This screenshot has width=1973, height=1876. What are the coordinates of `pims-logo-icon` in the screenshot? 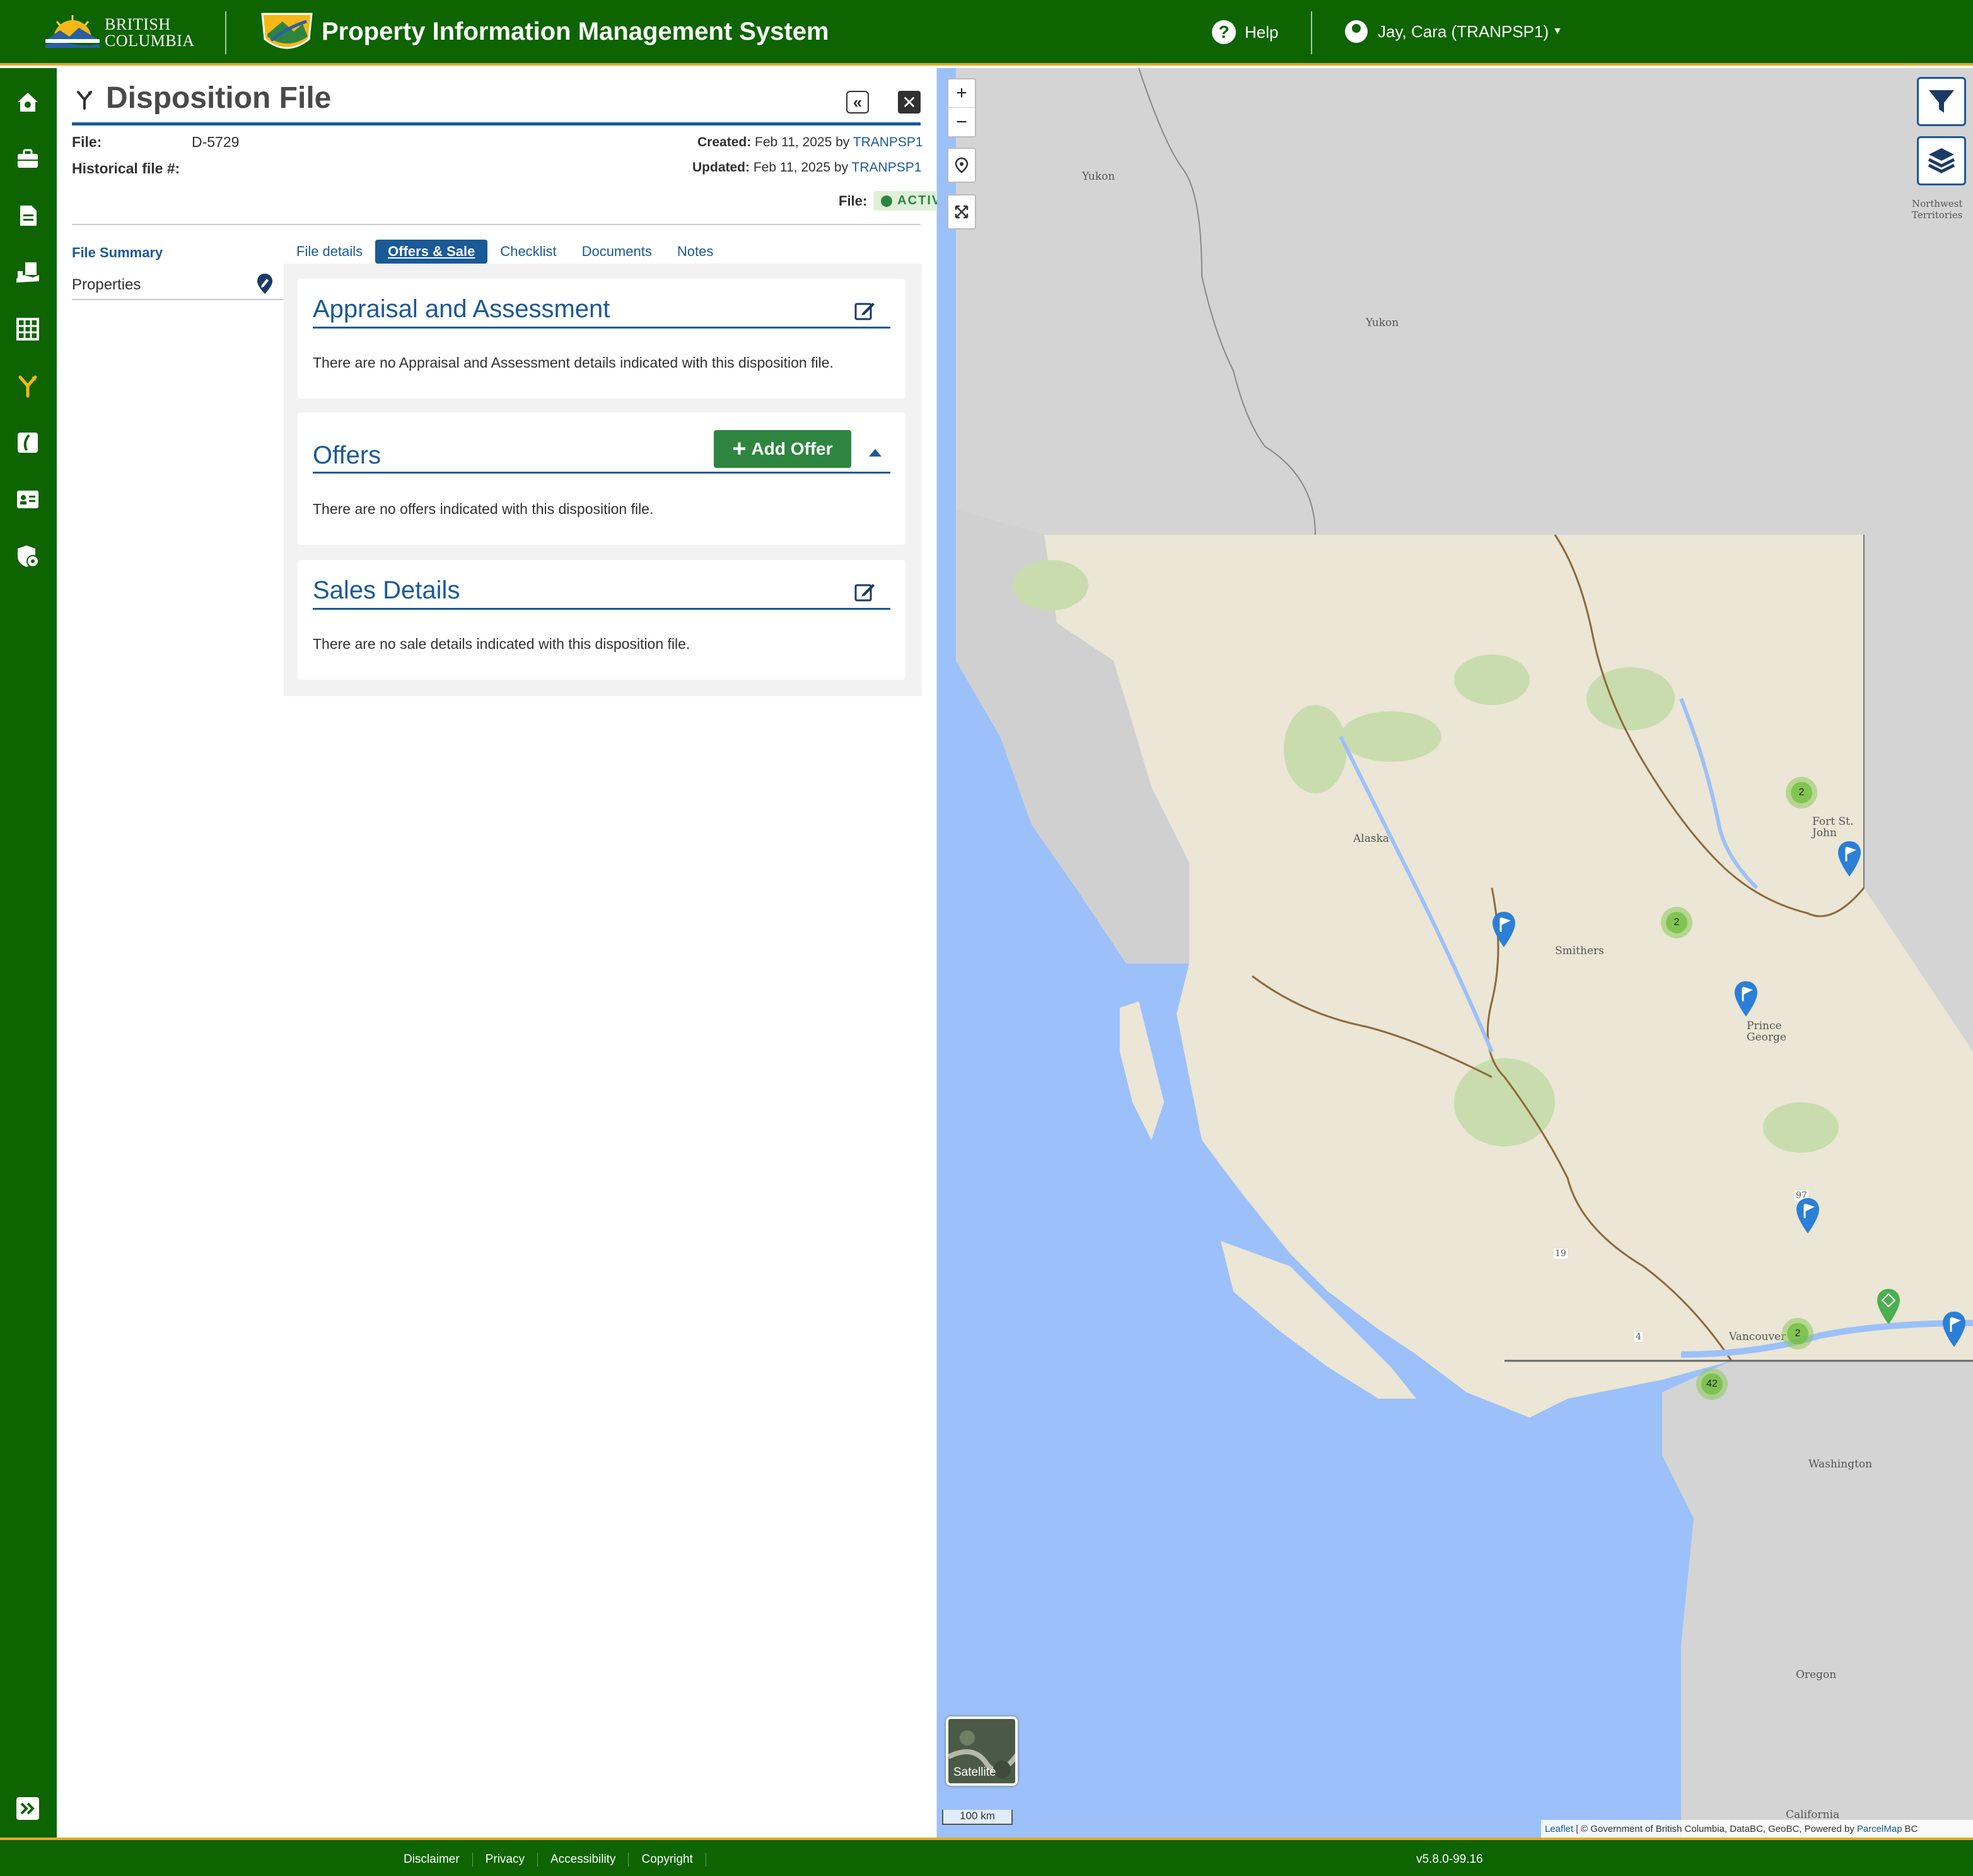 It's located at (287, 31).